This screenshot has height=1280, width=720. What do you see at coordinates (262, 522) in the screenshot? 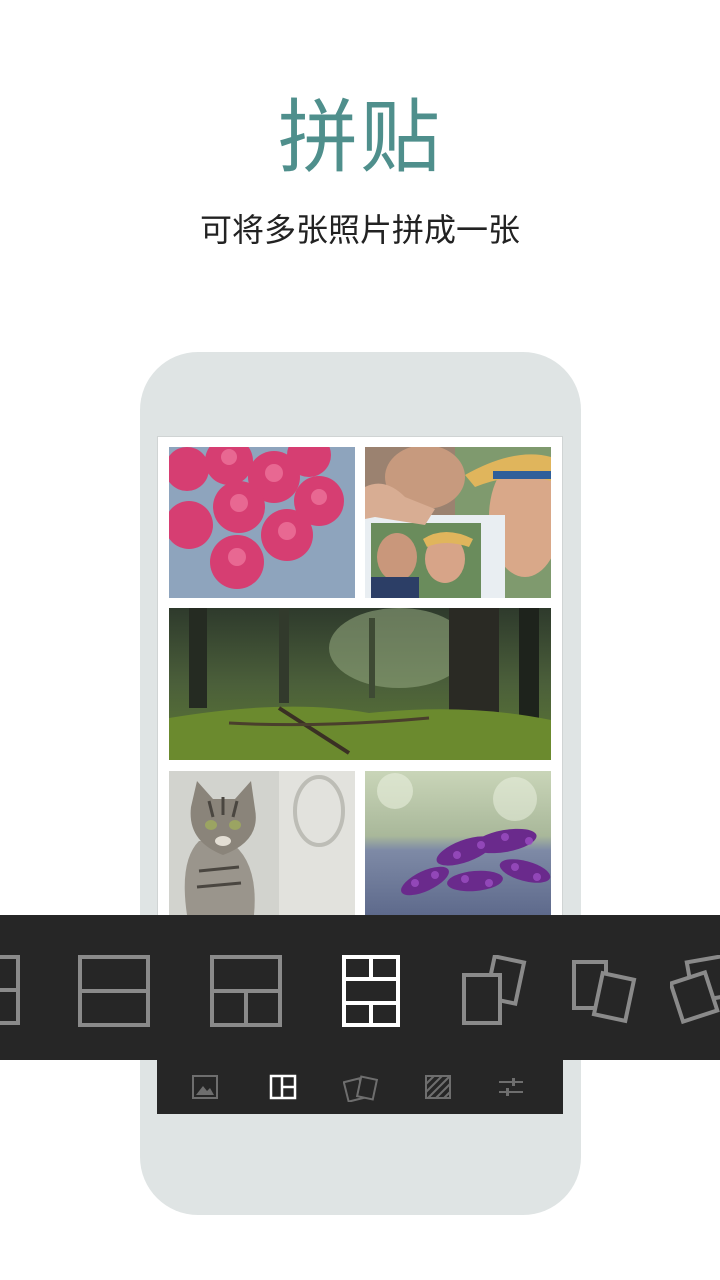
I see `raspberry-candies-photo` at bounding box center [262, 522].